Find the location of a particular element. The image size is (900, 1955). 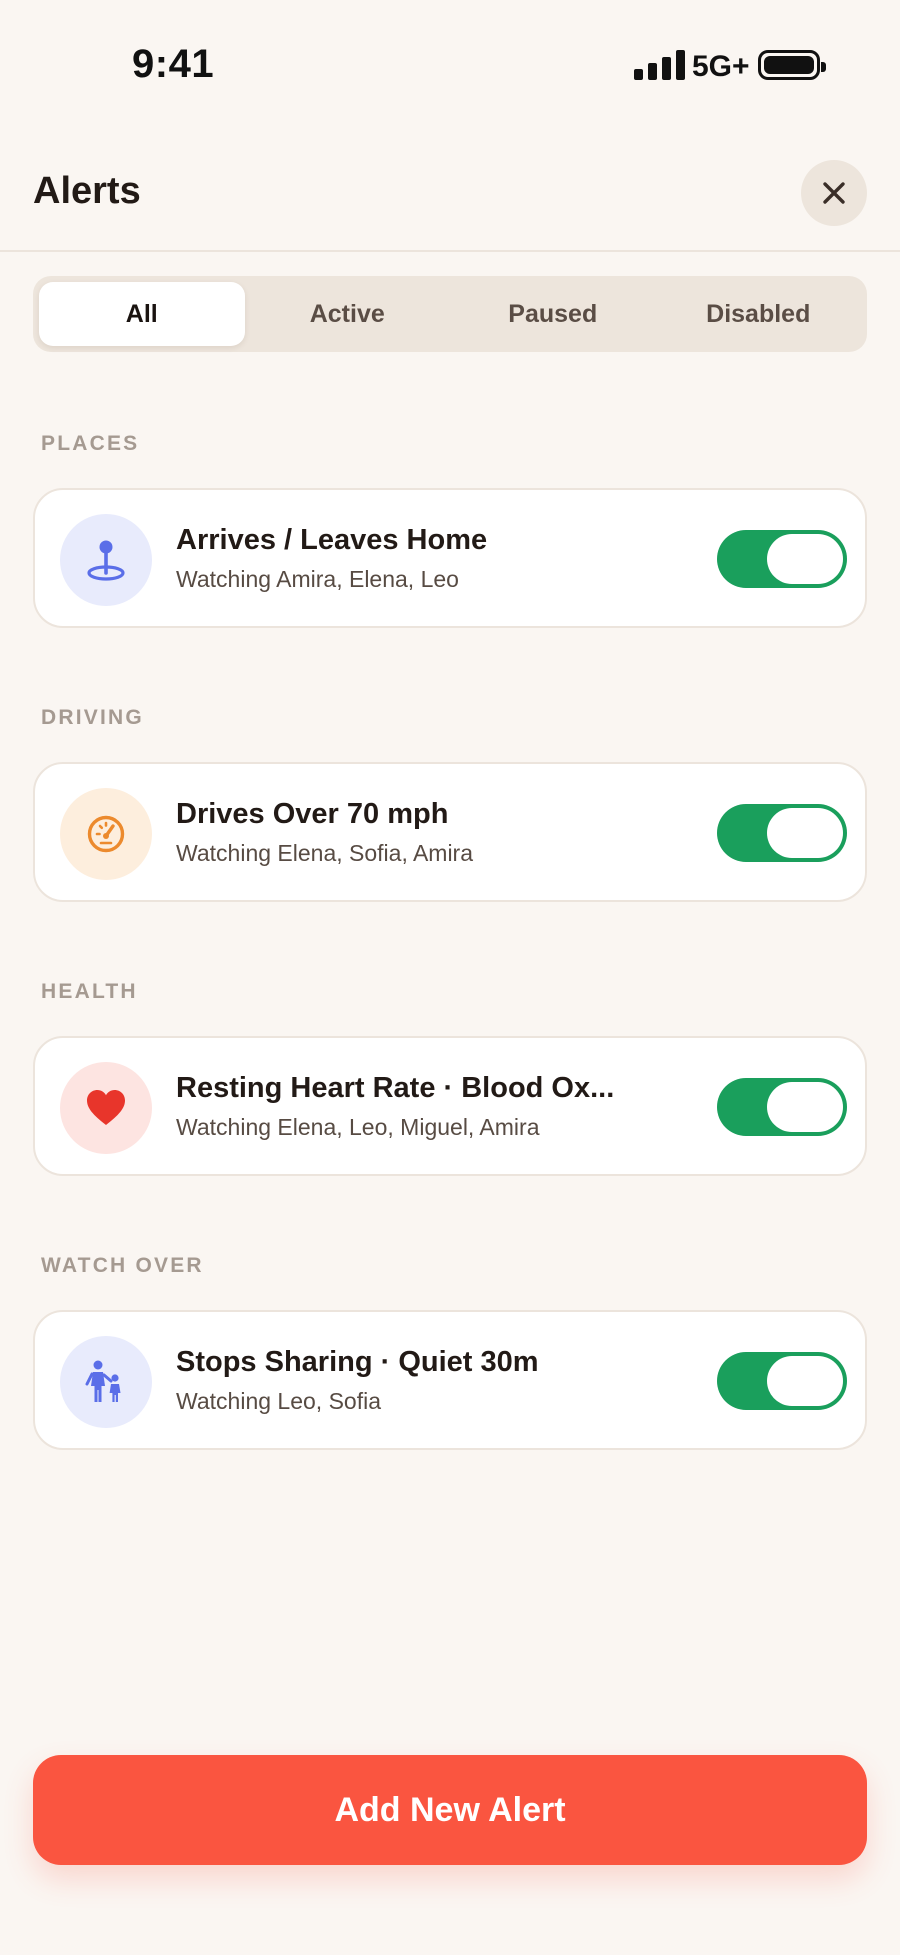

alert-subtitle: Watching Amira, Elena, Leo is located at coordinates (317, 579).